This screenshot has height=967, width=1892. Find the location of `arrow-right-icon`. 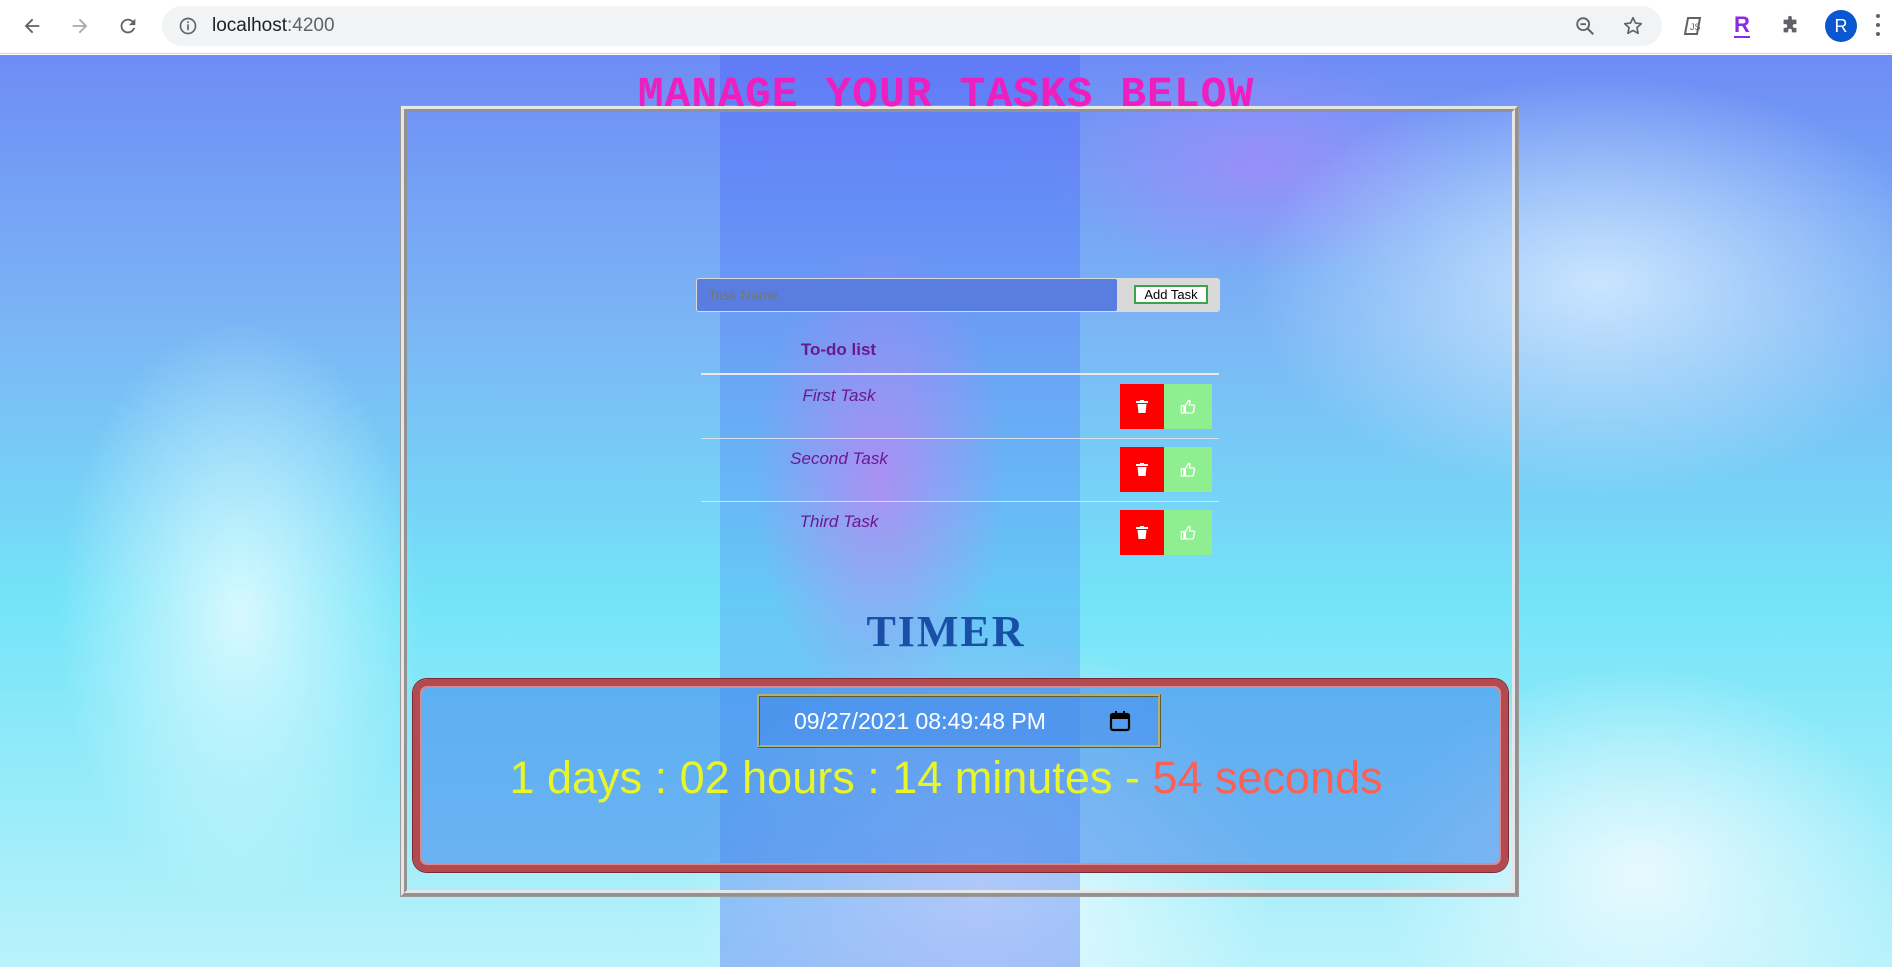

arrow-right-icon is located at coordinates (80, 26).